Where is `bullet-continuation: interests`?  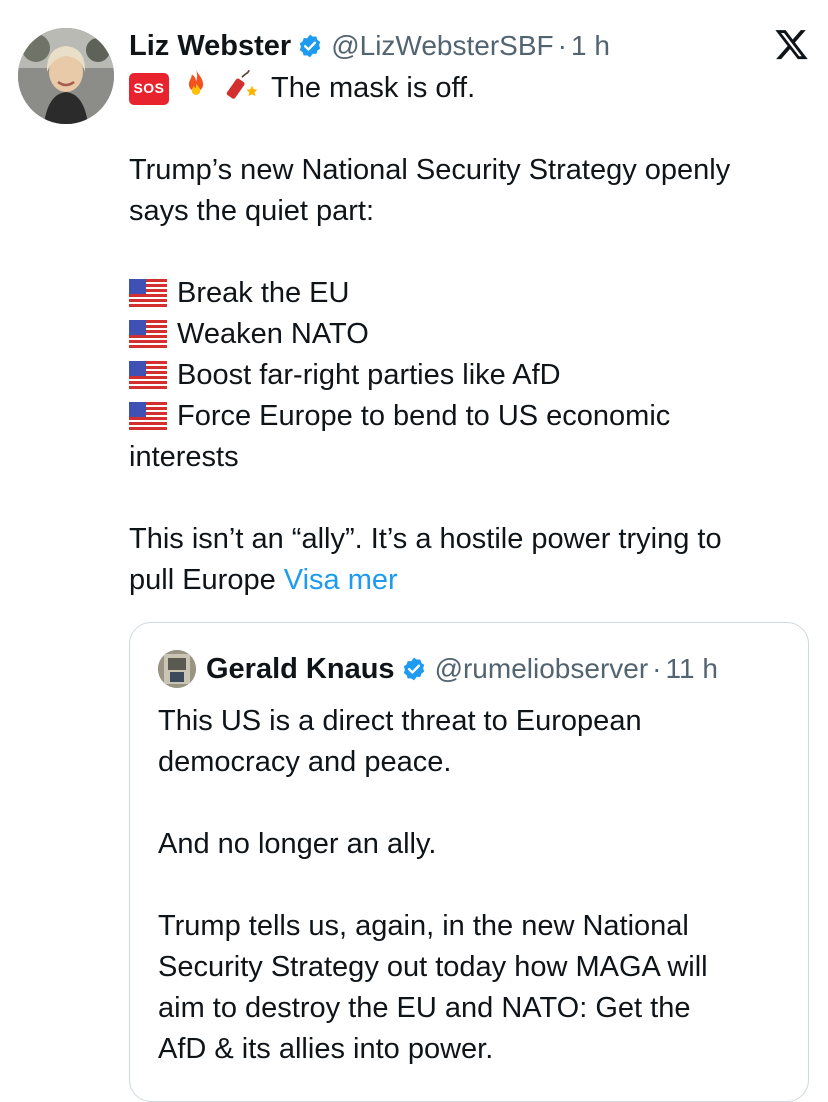
bullet-continuation: interests is located at coordinates (184, 457).